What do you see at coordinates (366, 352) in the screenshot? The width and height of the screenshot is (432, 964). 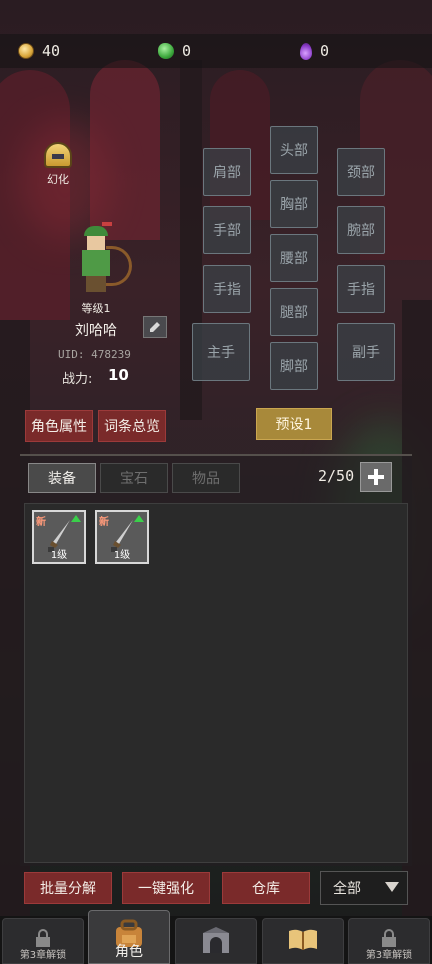 I see `slot-off-hand: 副手` at bounding box center [366, 352].